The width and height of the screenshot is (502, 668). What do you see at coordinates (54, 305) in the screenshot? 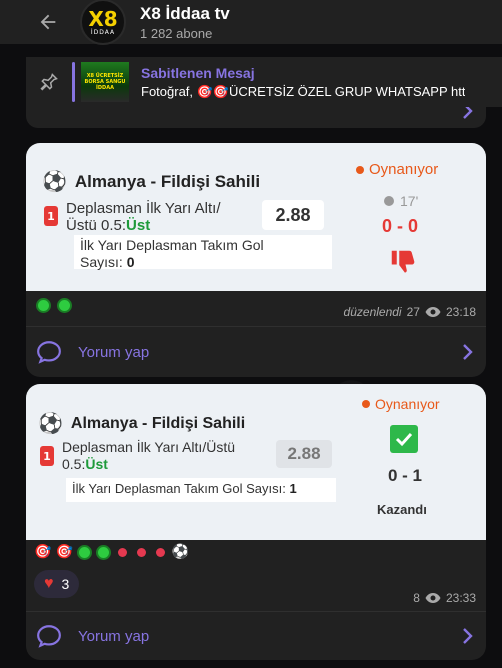
I see `emoji-row` at bounding box center [54, 305].